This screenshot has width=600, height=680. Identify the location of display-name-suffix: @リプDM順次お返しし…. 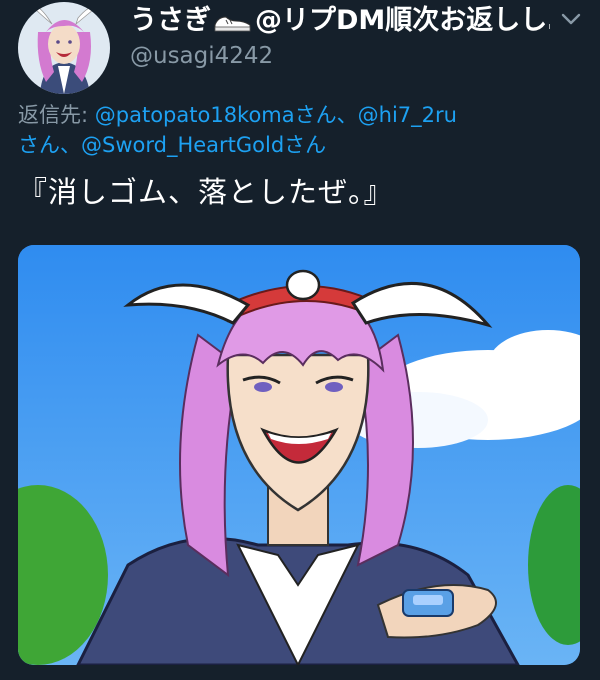
(402, 20).